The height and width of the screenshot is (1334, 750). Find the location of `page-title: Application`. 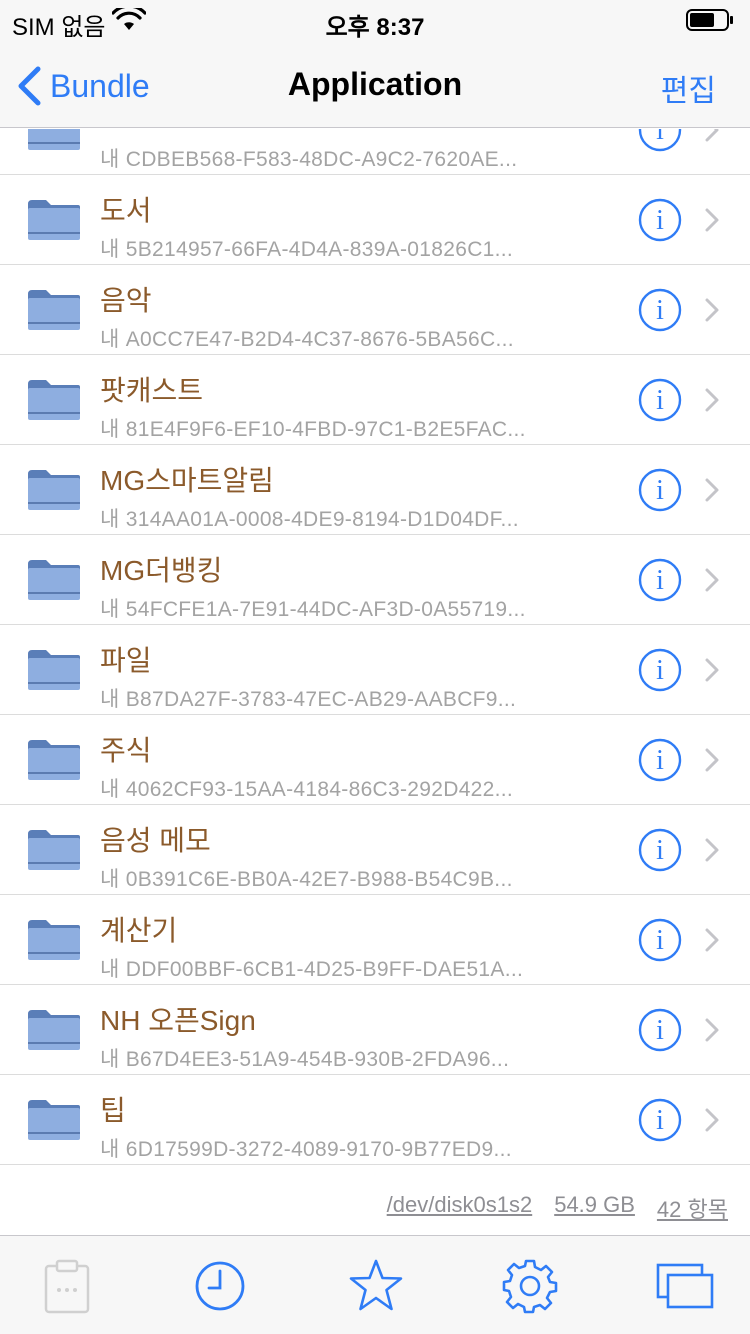

page-title: Application is located at coordinates (375, 84).